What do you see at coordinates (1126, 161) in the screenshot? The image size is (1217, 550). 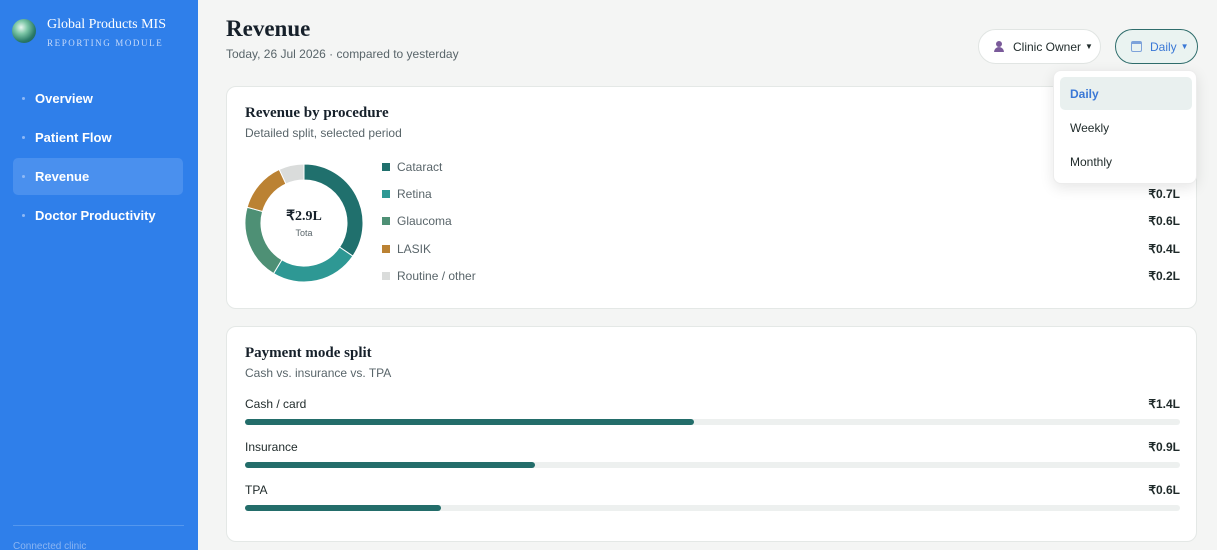 I see `dropdown-option-monthly: Monthly` at bounding box center [1126, 161].